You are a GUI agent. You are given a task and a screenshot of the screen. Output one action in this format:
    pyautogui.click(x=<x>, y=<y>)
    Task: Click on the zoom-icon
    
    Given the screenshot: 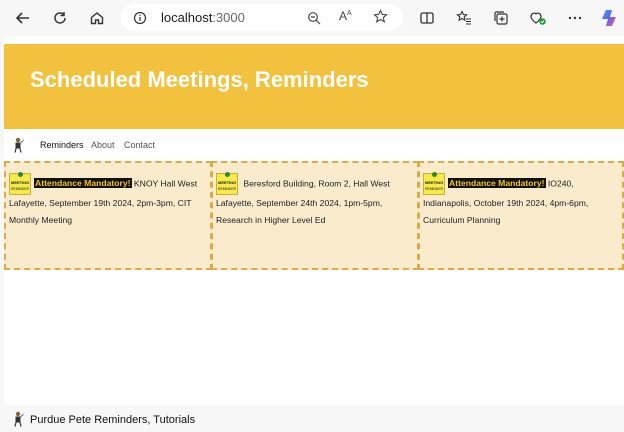 What is the action you would take?
    pyautogui.click(x=314, y=19)
    